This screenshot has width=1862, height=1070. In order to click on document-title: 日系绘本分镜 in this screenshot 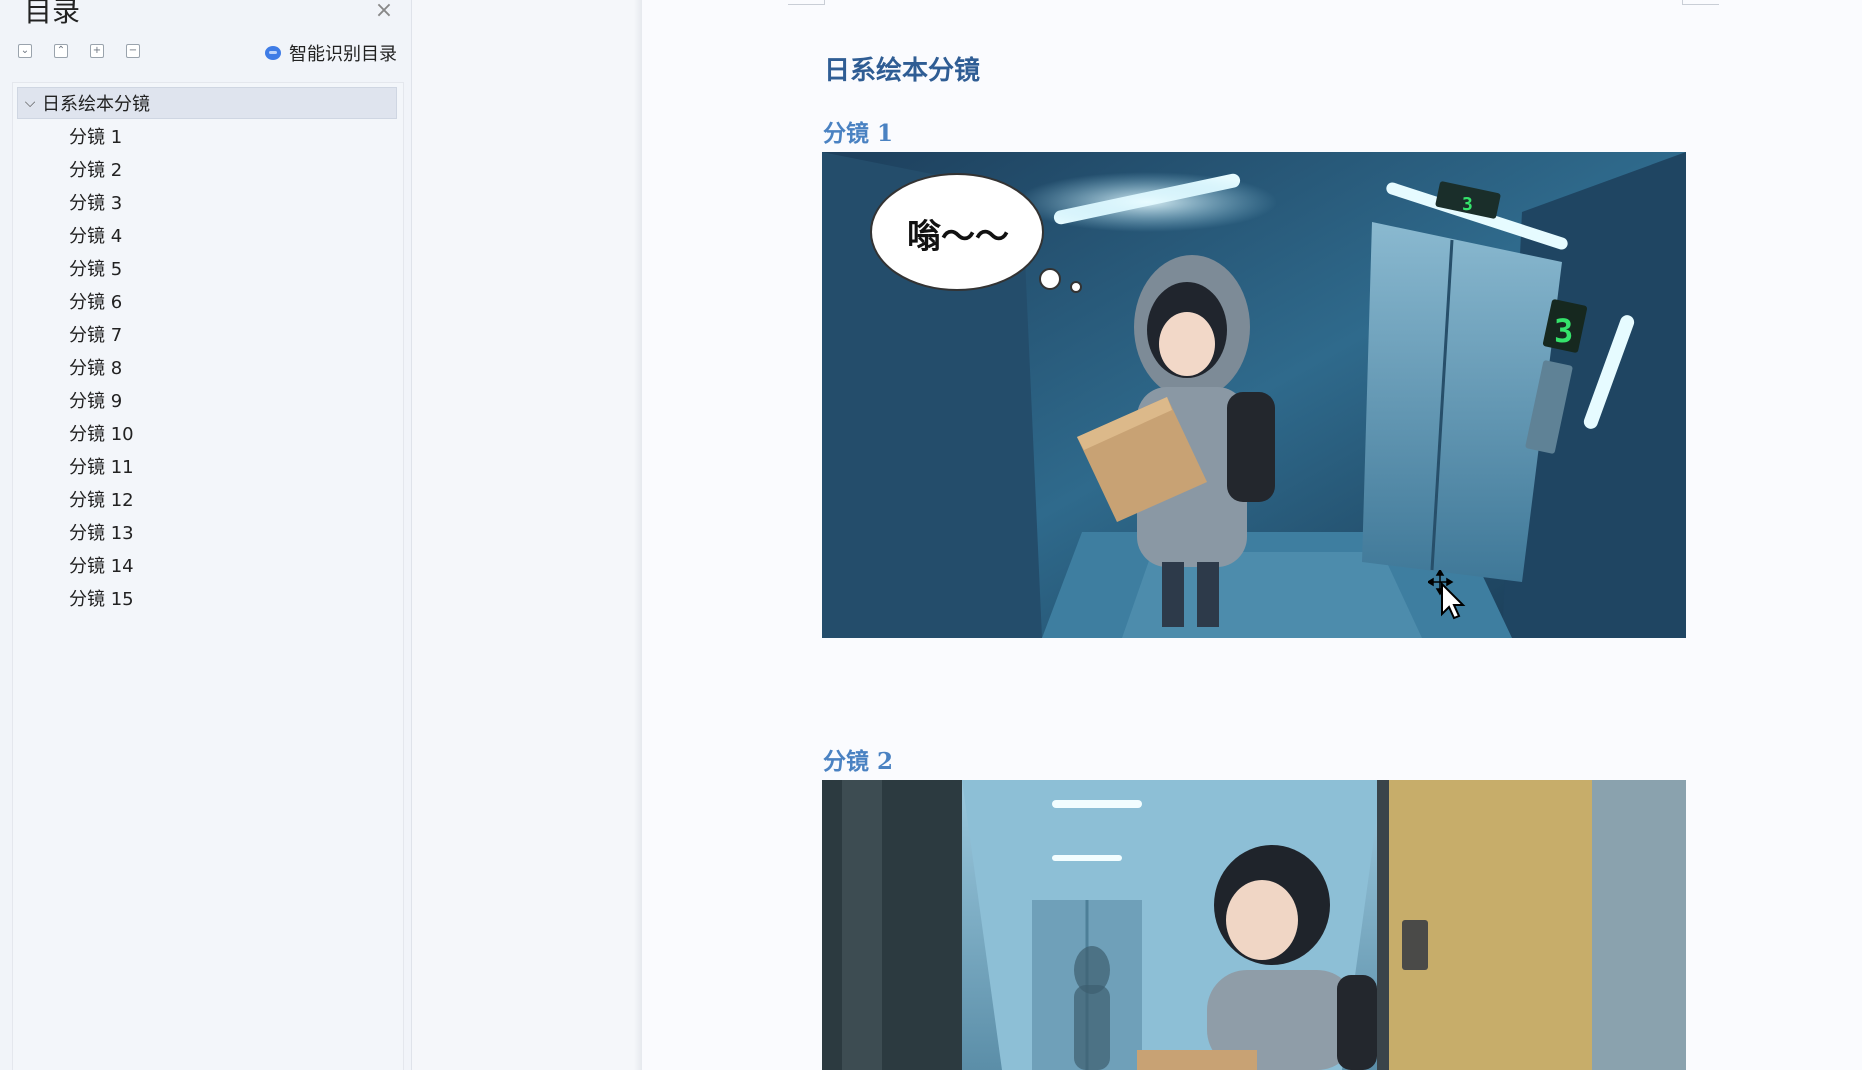, I will do `click(902, 68)`.